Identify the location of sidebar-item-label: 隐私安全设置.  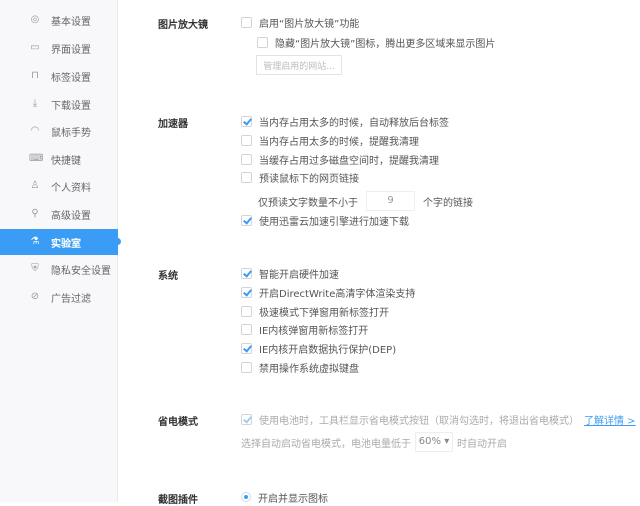
(81, 271).